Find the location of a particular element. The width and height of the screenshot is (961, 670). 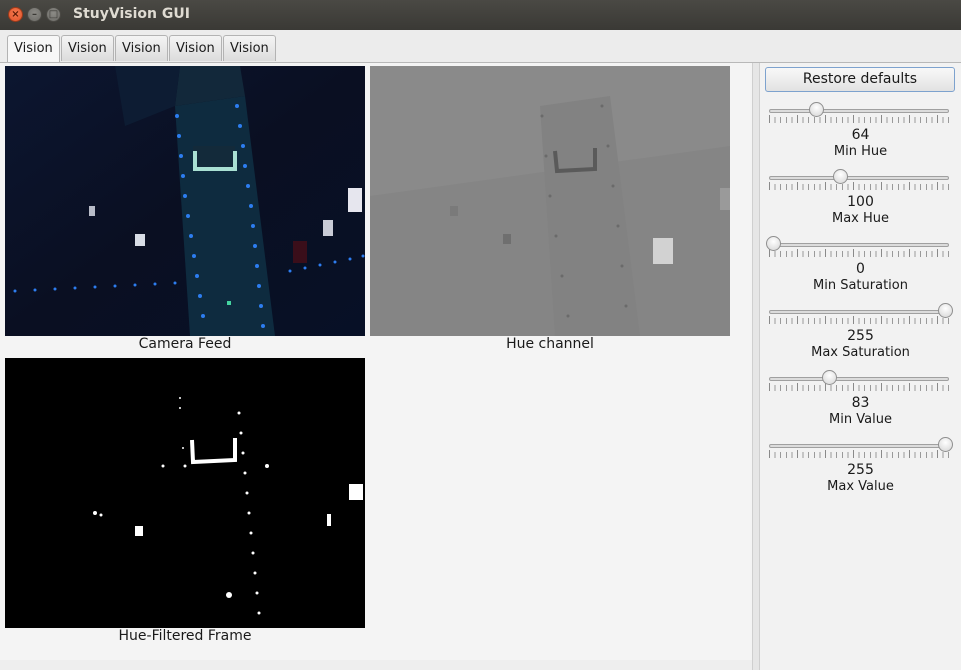

tab-vision-2: Vision is located at coordinates (87, 48).